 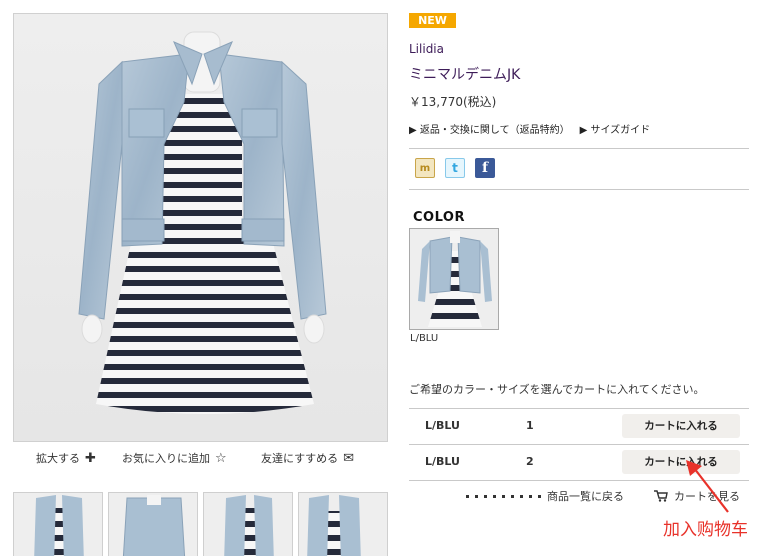 What do you see at coordinates (453, 102) in the screenshot?
I see `product-price: ￥13,770(税込)` at bounding box center [453, 102].